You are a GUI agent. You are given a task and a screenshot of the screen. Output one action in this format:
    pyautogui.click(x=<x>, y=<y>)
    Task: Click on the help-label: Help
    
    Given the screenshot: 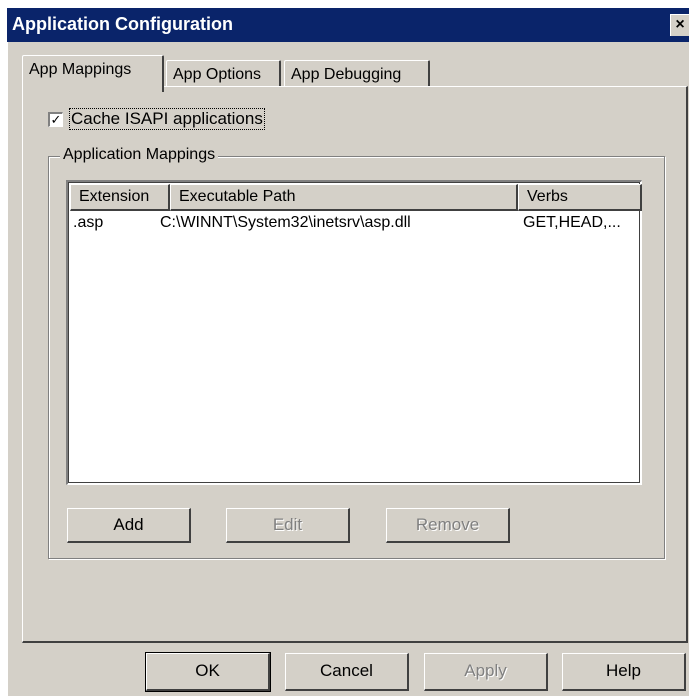 What is the action you would take?
    pyautogui.click(x=623, y=670)
    